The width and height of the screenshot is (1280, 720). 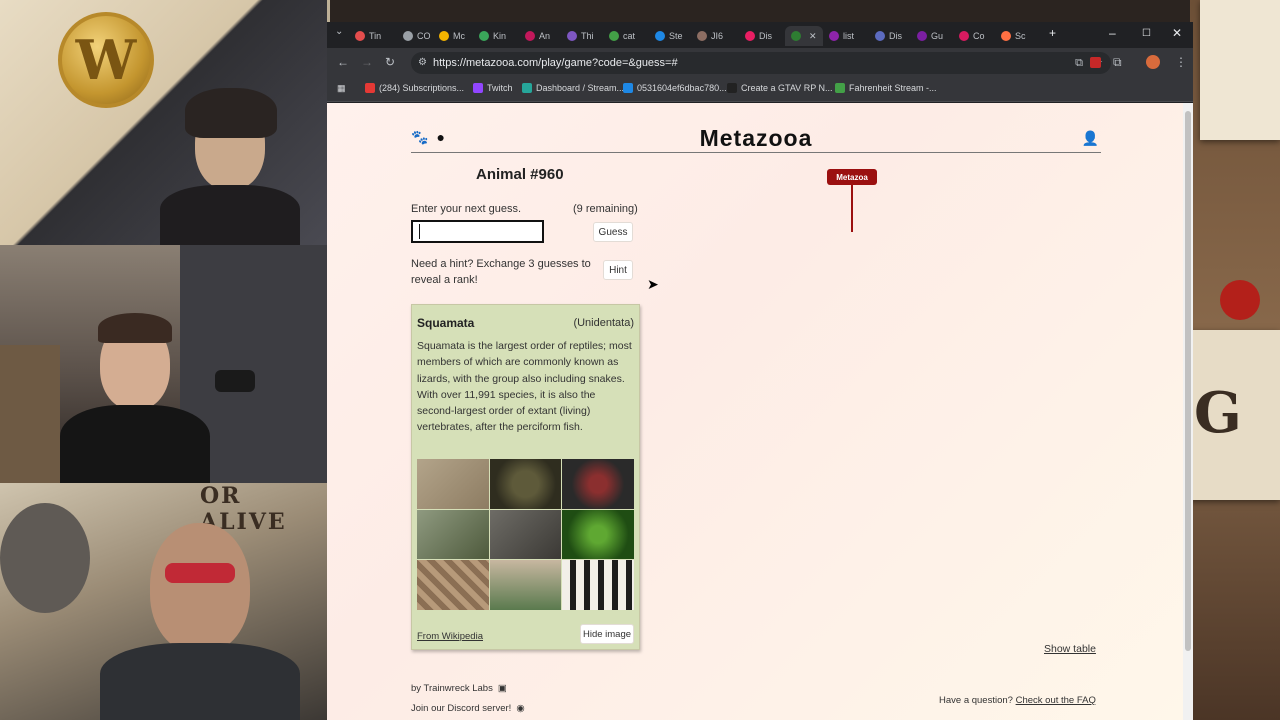 I want to click on streamer-hair, so click(x=135, y=328).